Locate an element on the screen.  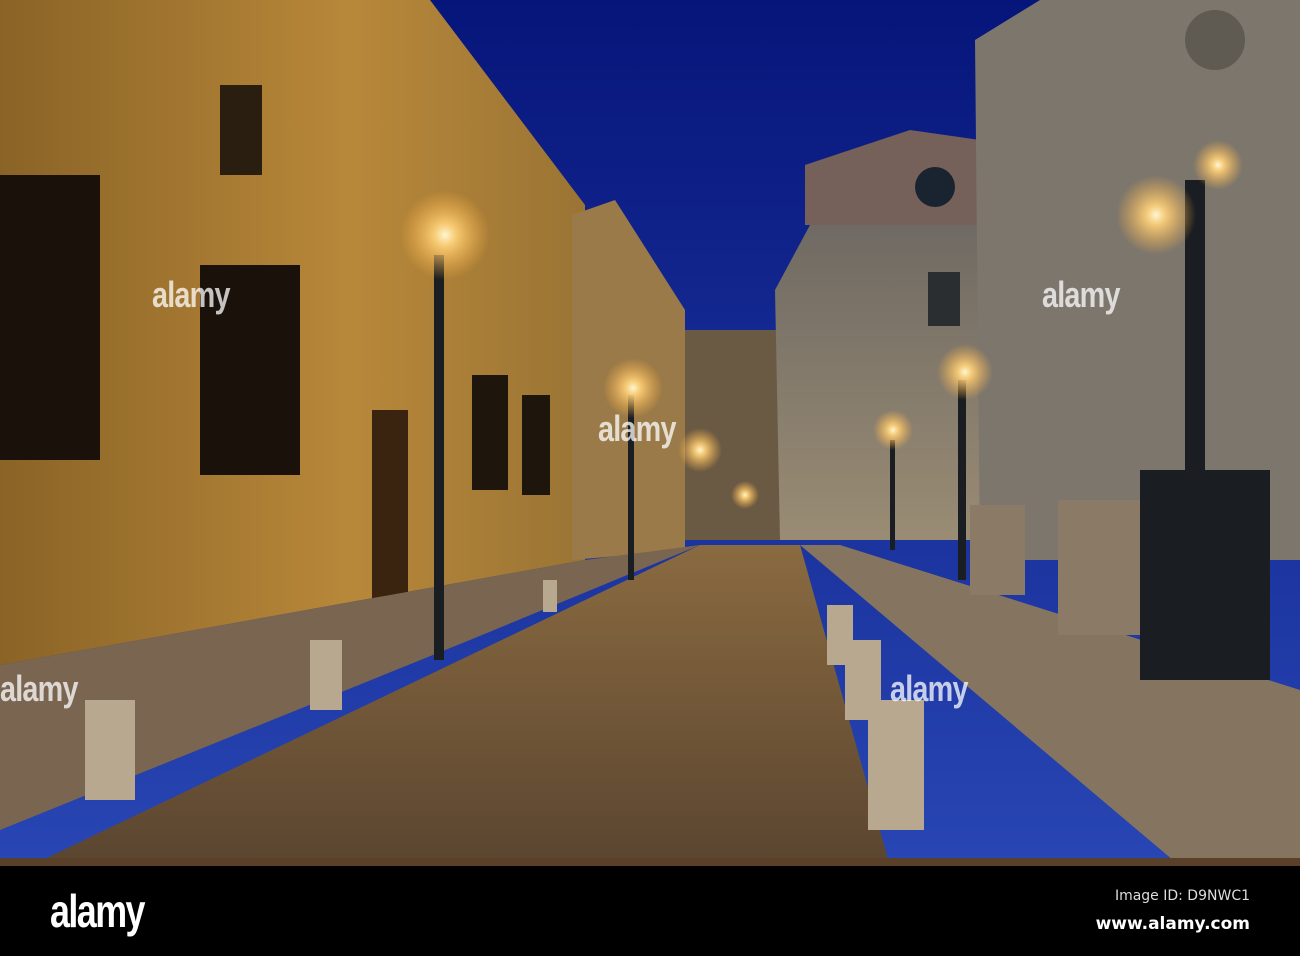
doorway is located at coordinates (390, 505).